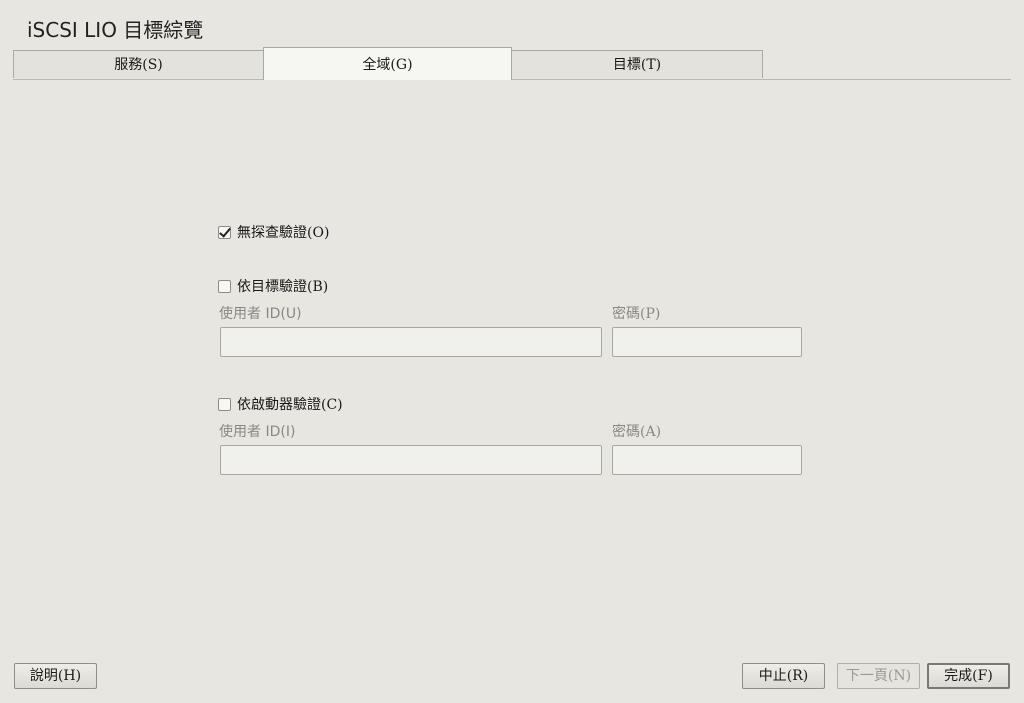 The width and height of the screenshot is (1024, 703). I want to click on auth-by-targets-row: 依目標驗證(B), so click(273, 286).